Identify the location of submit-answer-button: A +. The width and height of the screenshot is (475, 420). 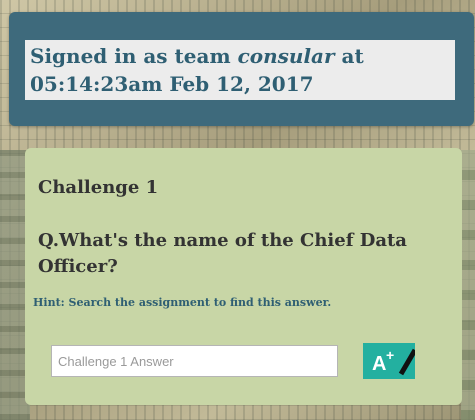
(389, 361).